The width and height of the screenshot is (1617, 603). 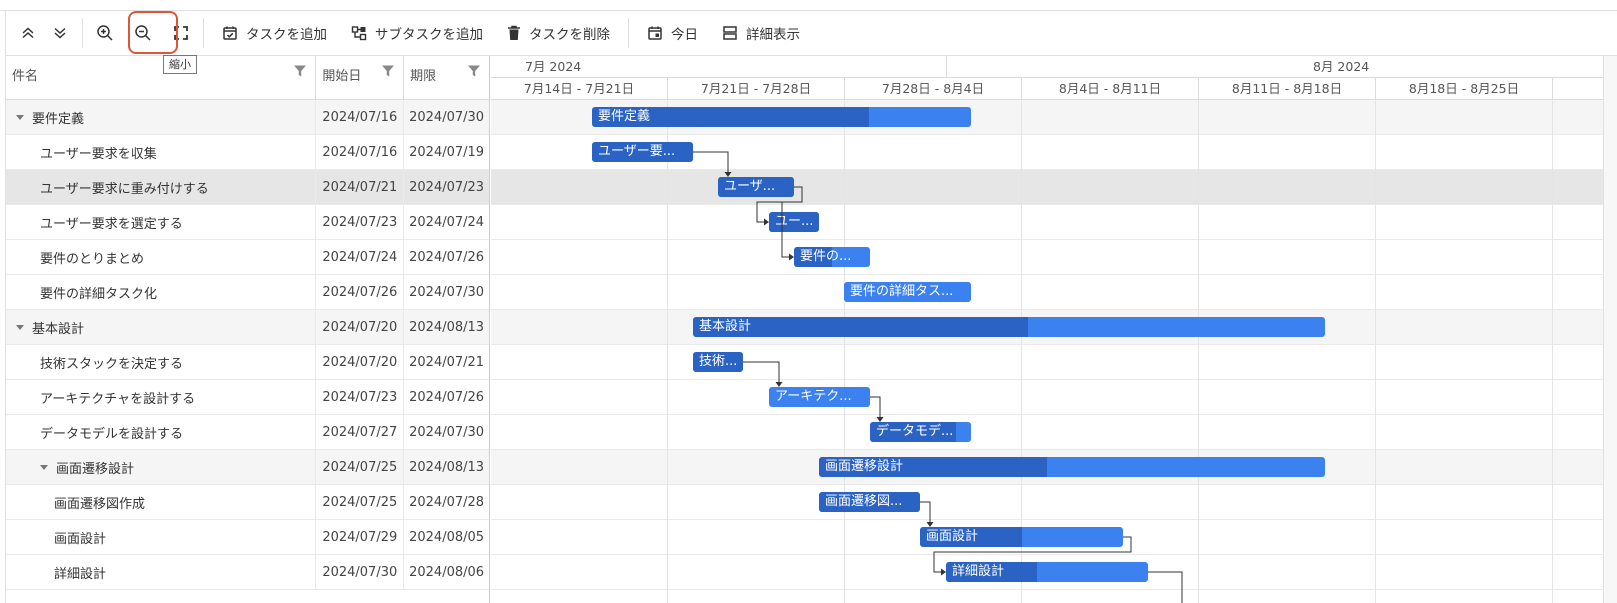 What do you see at coordinates (161, 362) in the screenshot?
I see `task-name-cell: 技術スタックを決定する` at bounding box center [161, 362].